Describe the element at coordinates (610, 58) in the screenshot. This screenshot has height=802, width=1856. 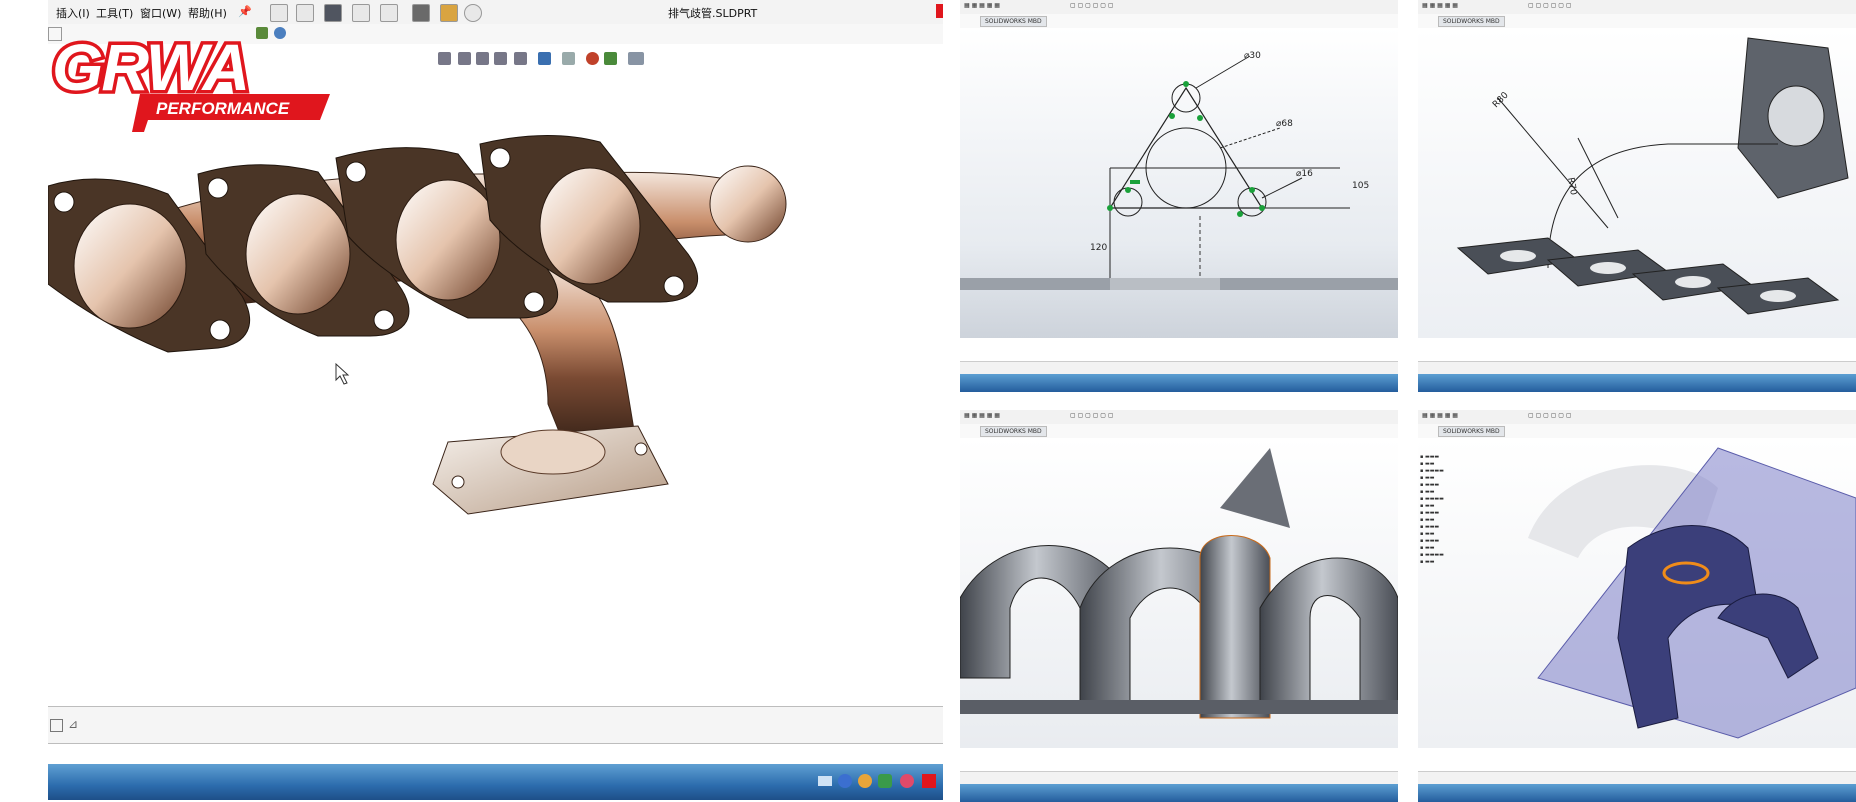
I see `scene-icon` at that location.